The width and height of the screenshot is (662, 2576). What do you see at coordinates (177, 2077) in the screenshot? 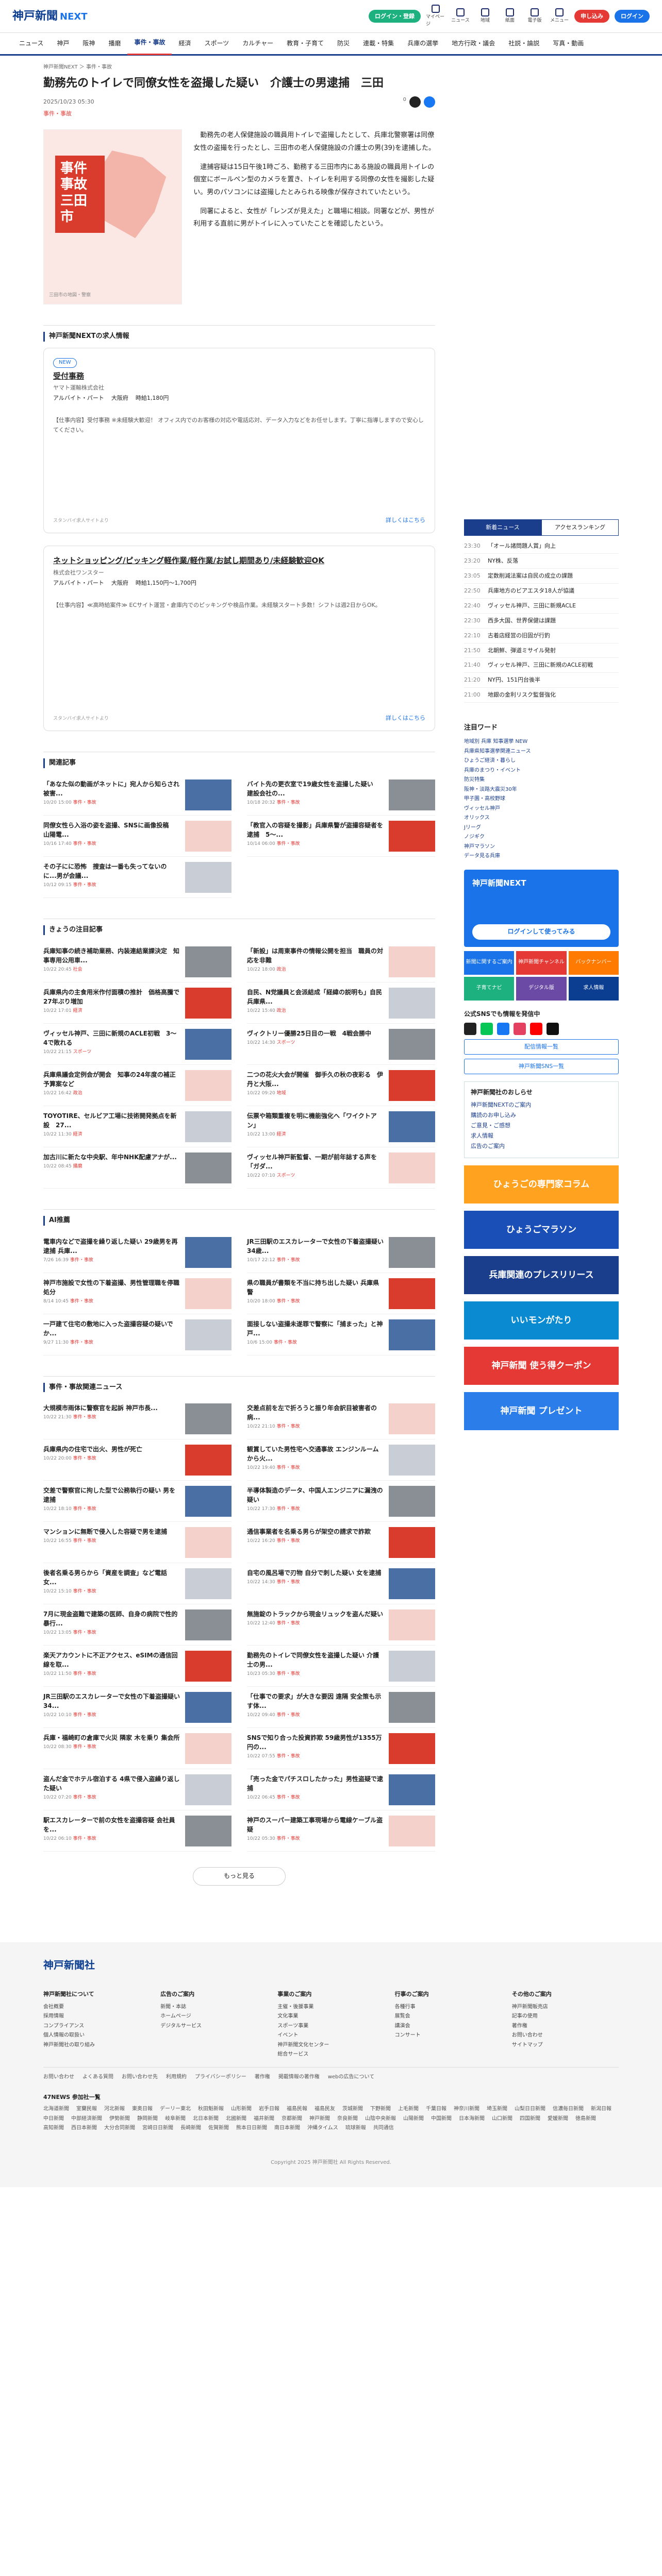
I see `footer-bar-link: 利用規約` at bounding box center [177, 2077].